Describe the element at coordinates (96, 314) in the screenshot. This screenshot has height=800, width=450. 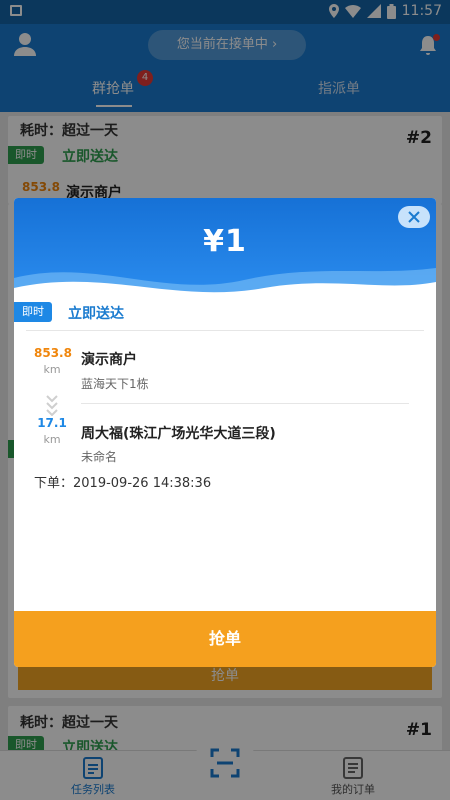
I see `delivery-type: 立即送达` at that location.